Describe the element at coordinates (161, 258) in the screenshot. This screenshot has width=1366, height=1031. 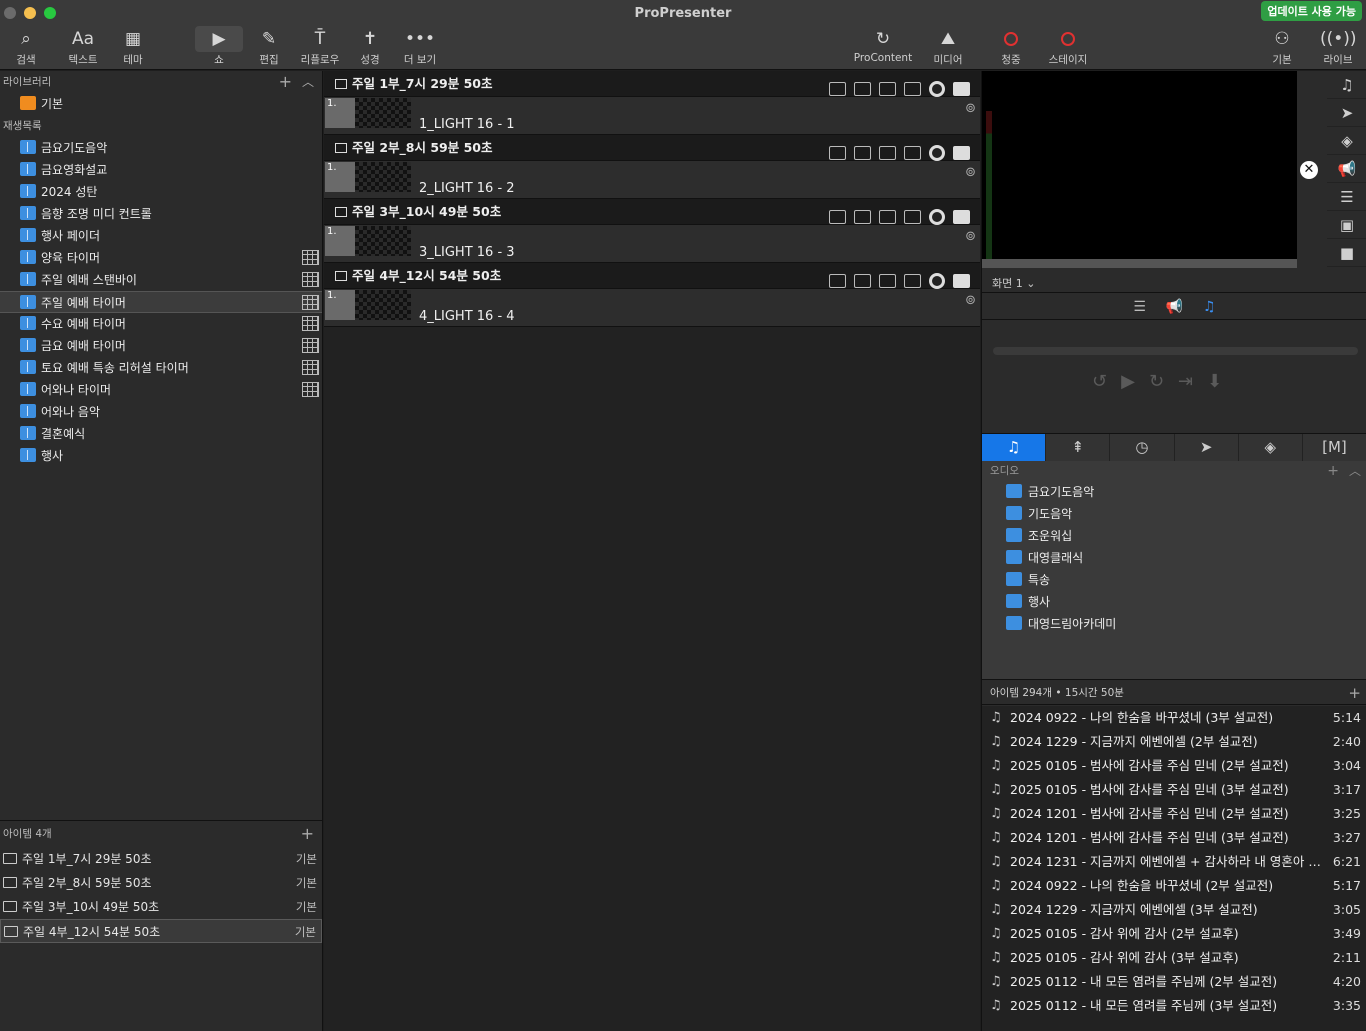
I see `playlist-item: 양육 타이머` at that location.